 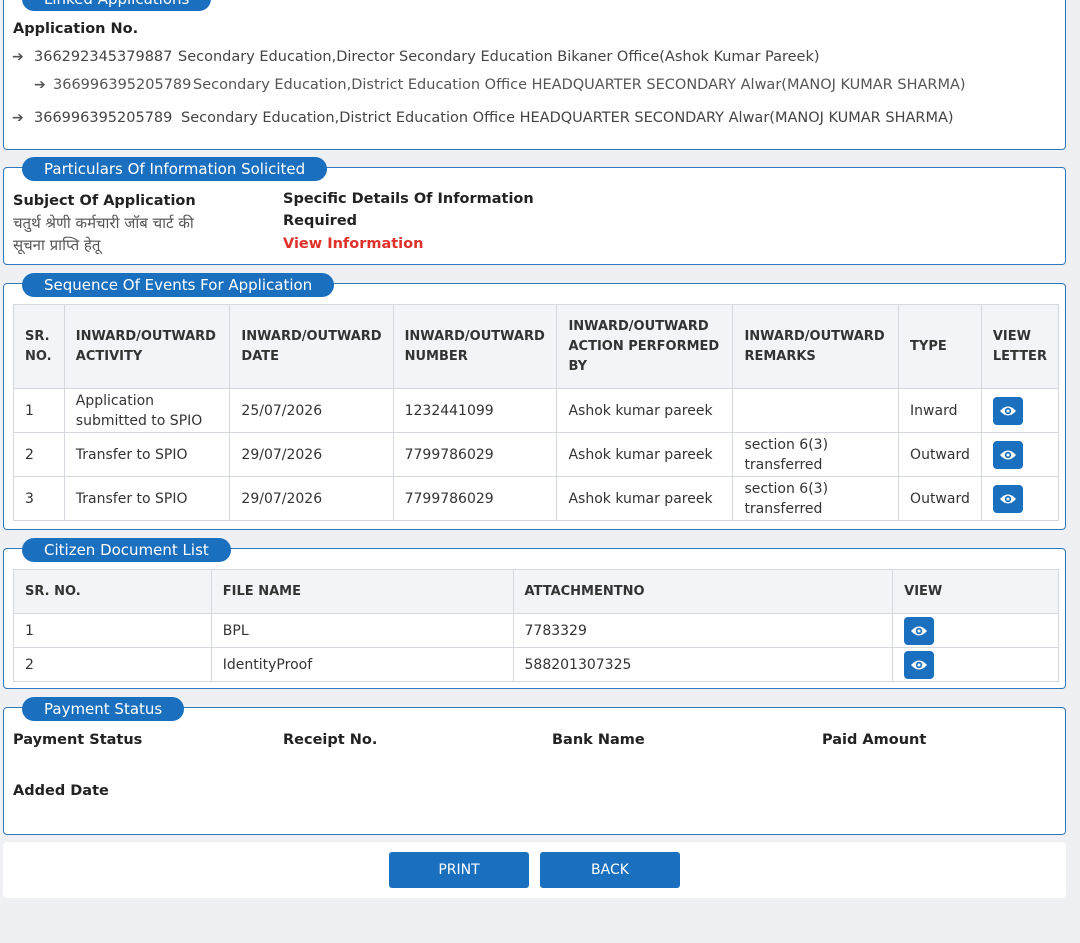 What do you see at coordinates (103, 57) in the screenshot?
I see `linked-app-number: 366292345379887` at bounding box center [103, 57].